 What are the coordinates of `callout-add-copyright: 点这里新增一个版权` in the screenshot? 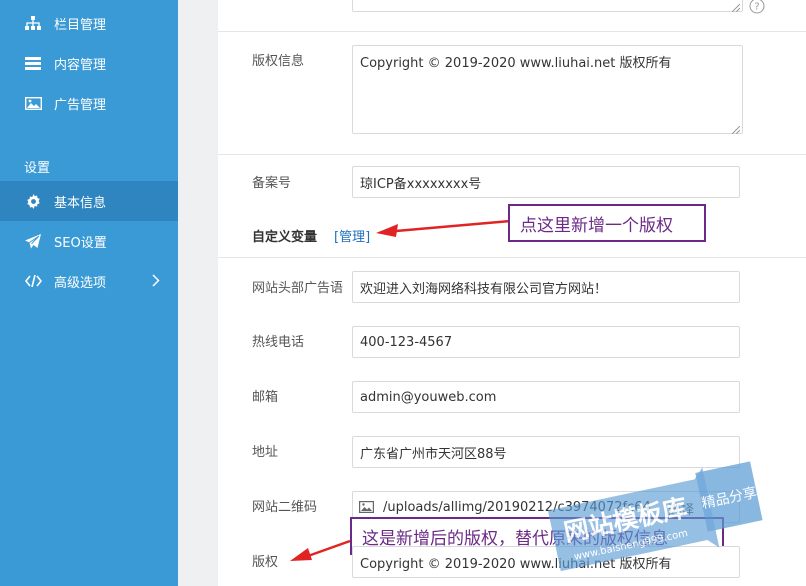 It's located at (607, 223).